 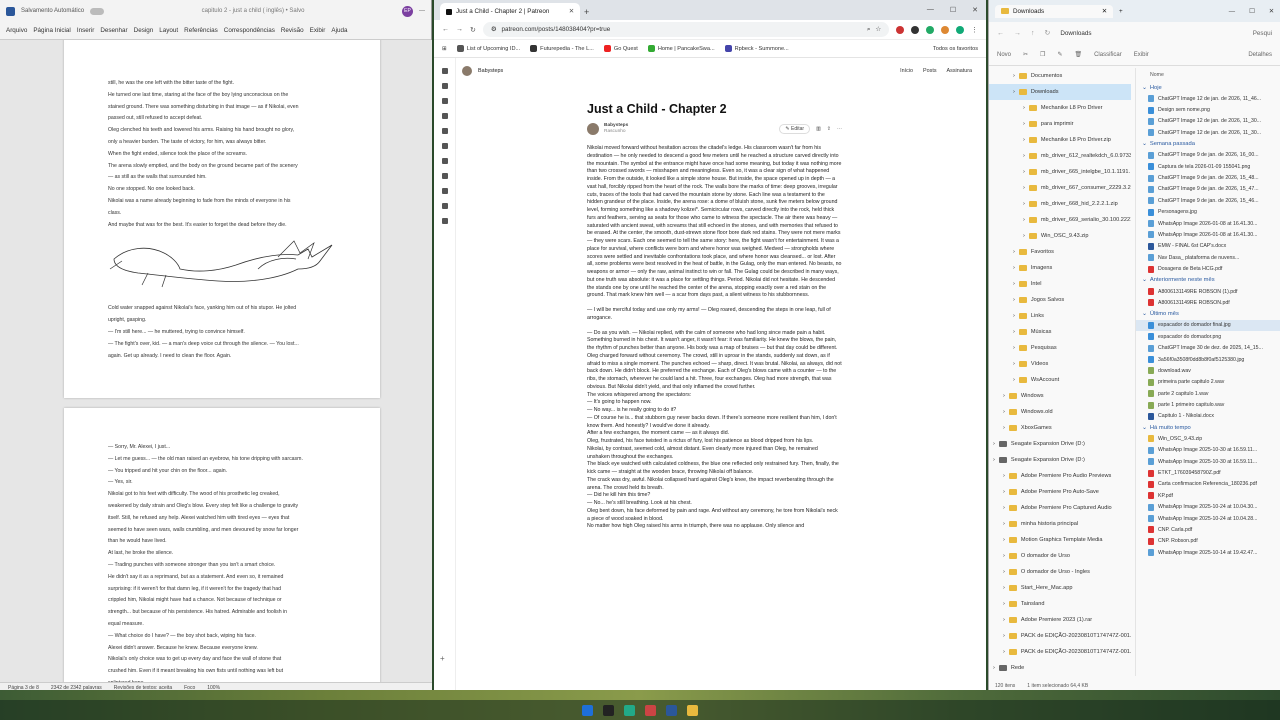 What do you see at coordinates (1208, 529) in the screenshot?
I see `file-row: CNP. Carla.pdf` at bounding box center [1208, 529].